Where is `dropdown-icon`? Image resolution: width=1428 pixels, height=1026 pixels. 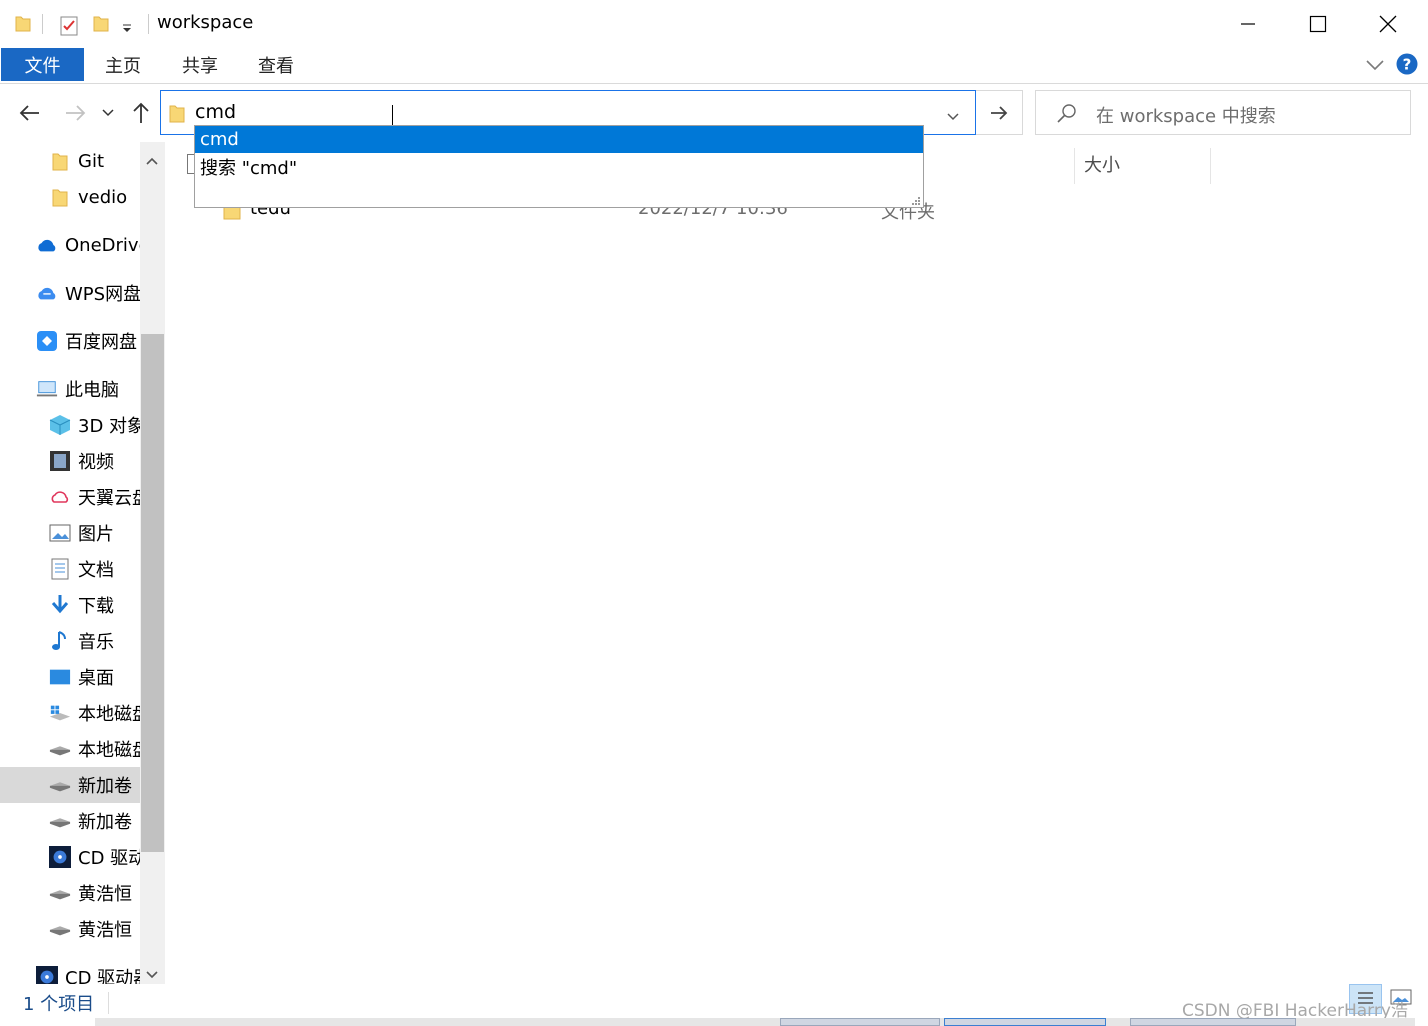
dropdown-icon is located at coordinates (127, 29).